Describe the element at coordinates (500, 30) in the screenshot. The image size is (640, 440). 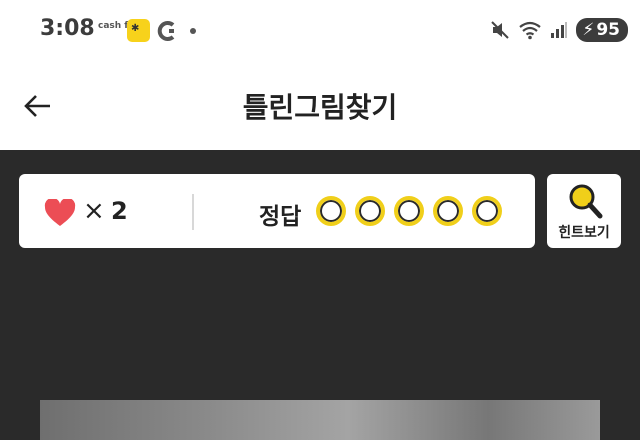
I see `mute-icon` at that location.